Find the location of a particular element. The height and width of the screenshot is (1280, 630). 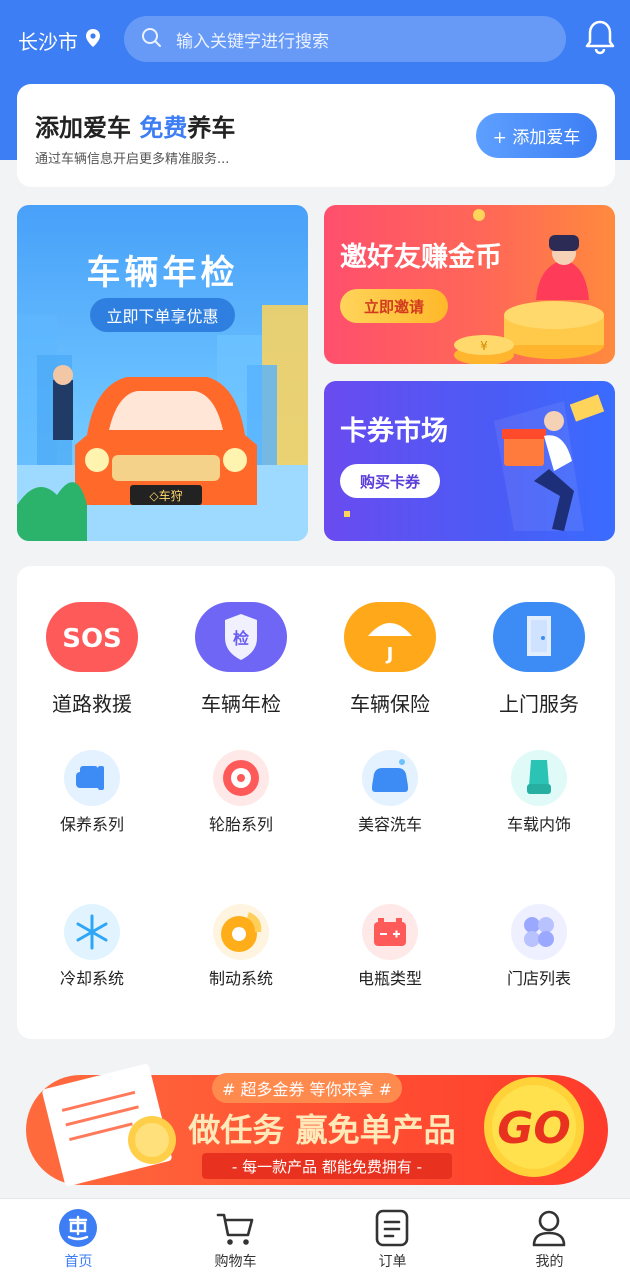

door-icon is located at coordinates (539, 637).